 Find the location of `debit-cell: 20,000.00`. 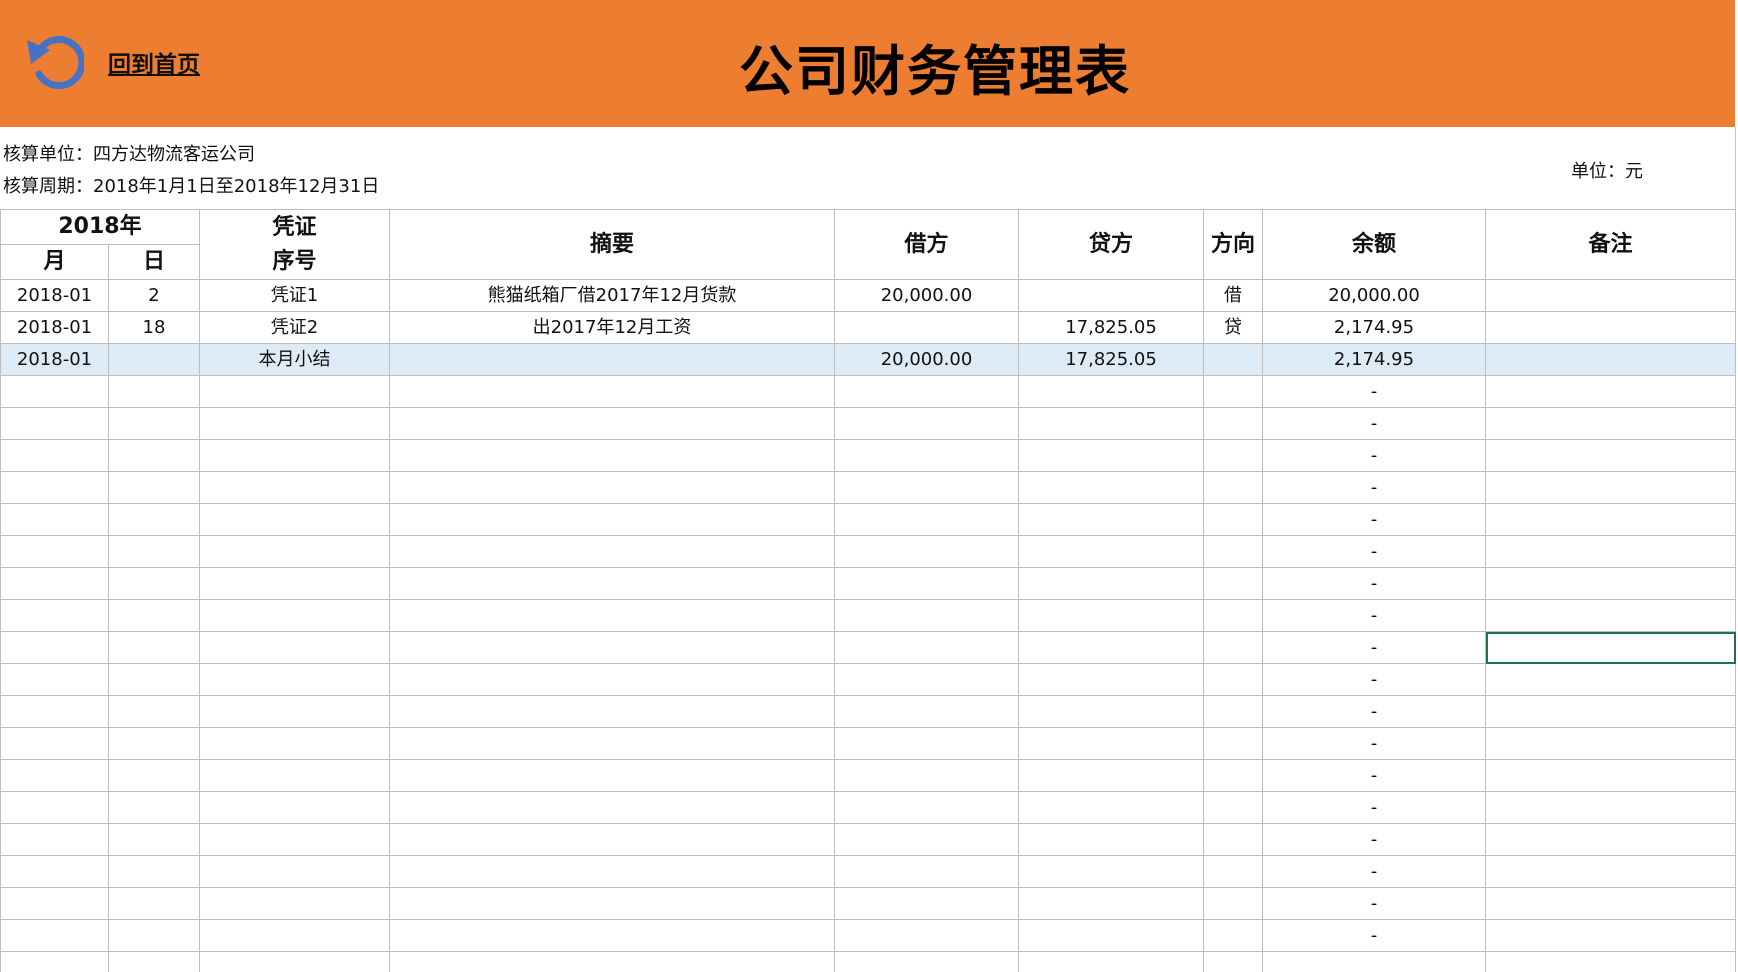

debit-cell: 20,000.00 is located at coordinates (927, 360).